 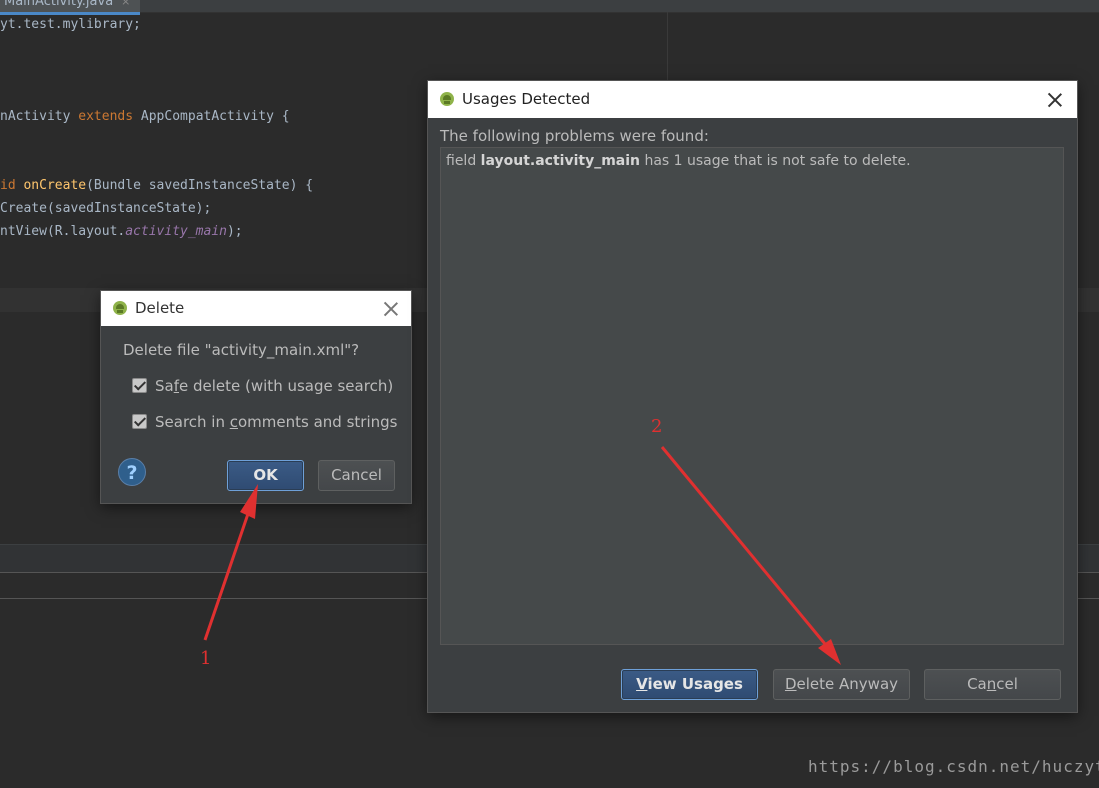 What do you see at coordinates (249, 501) in the screenshot?
I see `arrow-1-head` at bounding box center [249, 501].